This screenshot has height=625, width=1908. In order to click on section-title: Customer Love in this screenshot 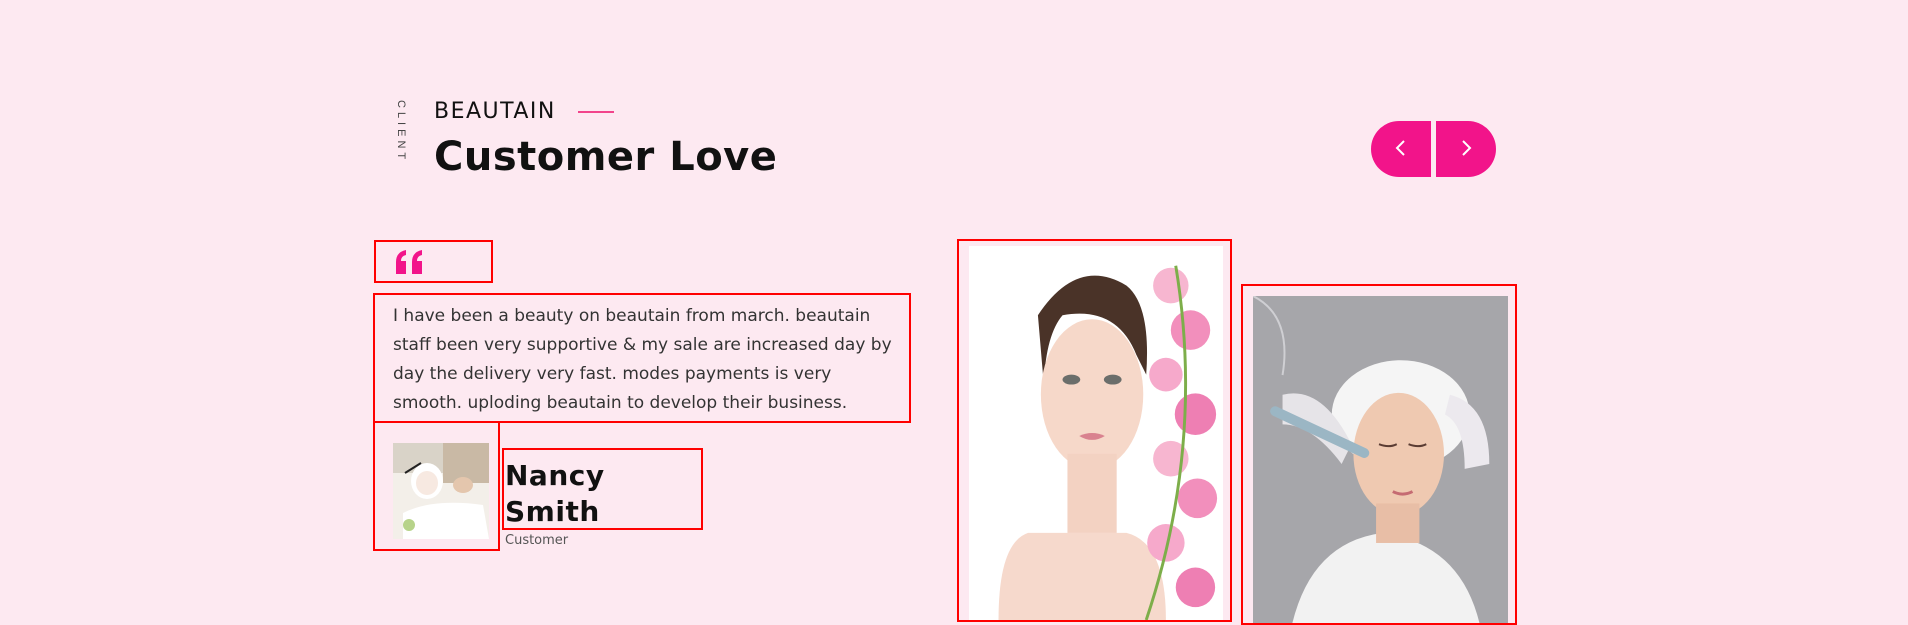, I will do `click(606, 157)`.